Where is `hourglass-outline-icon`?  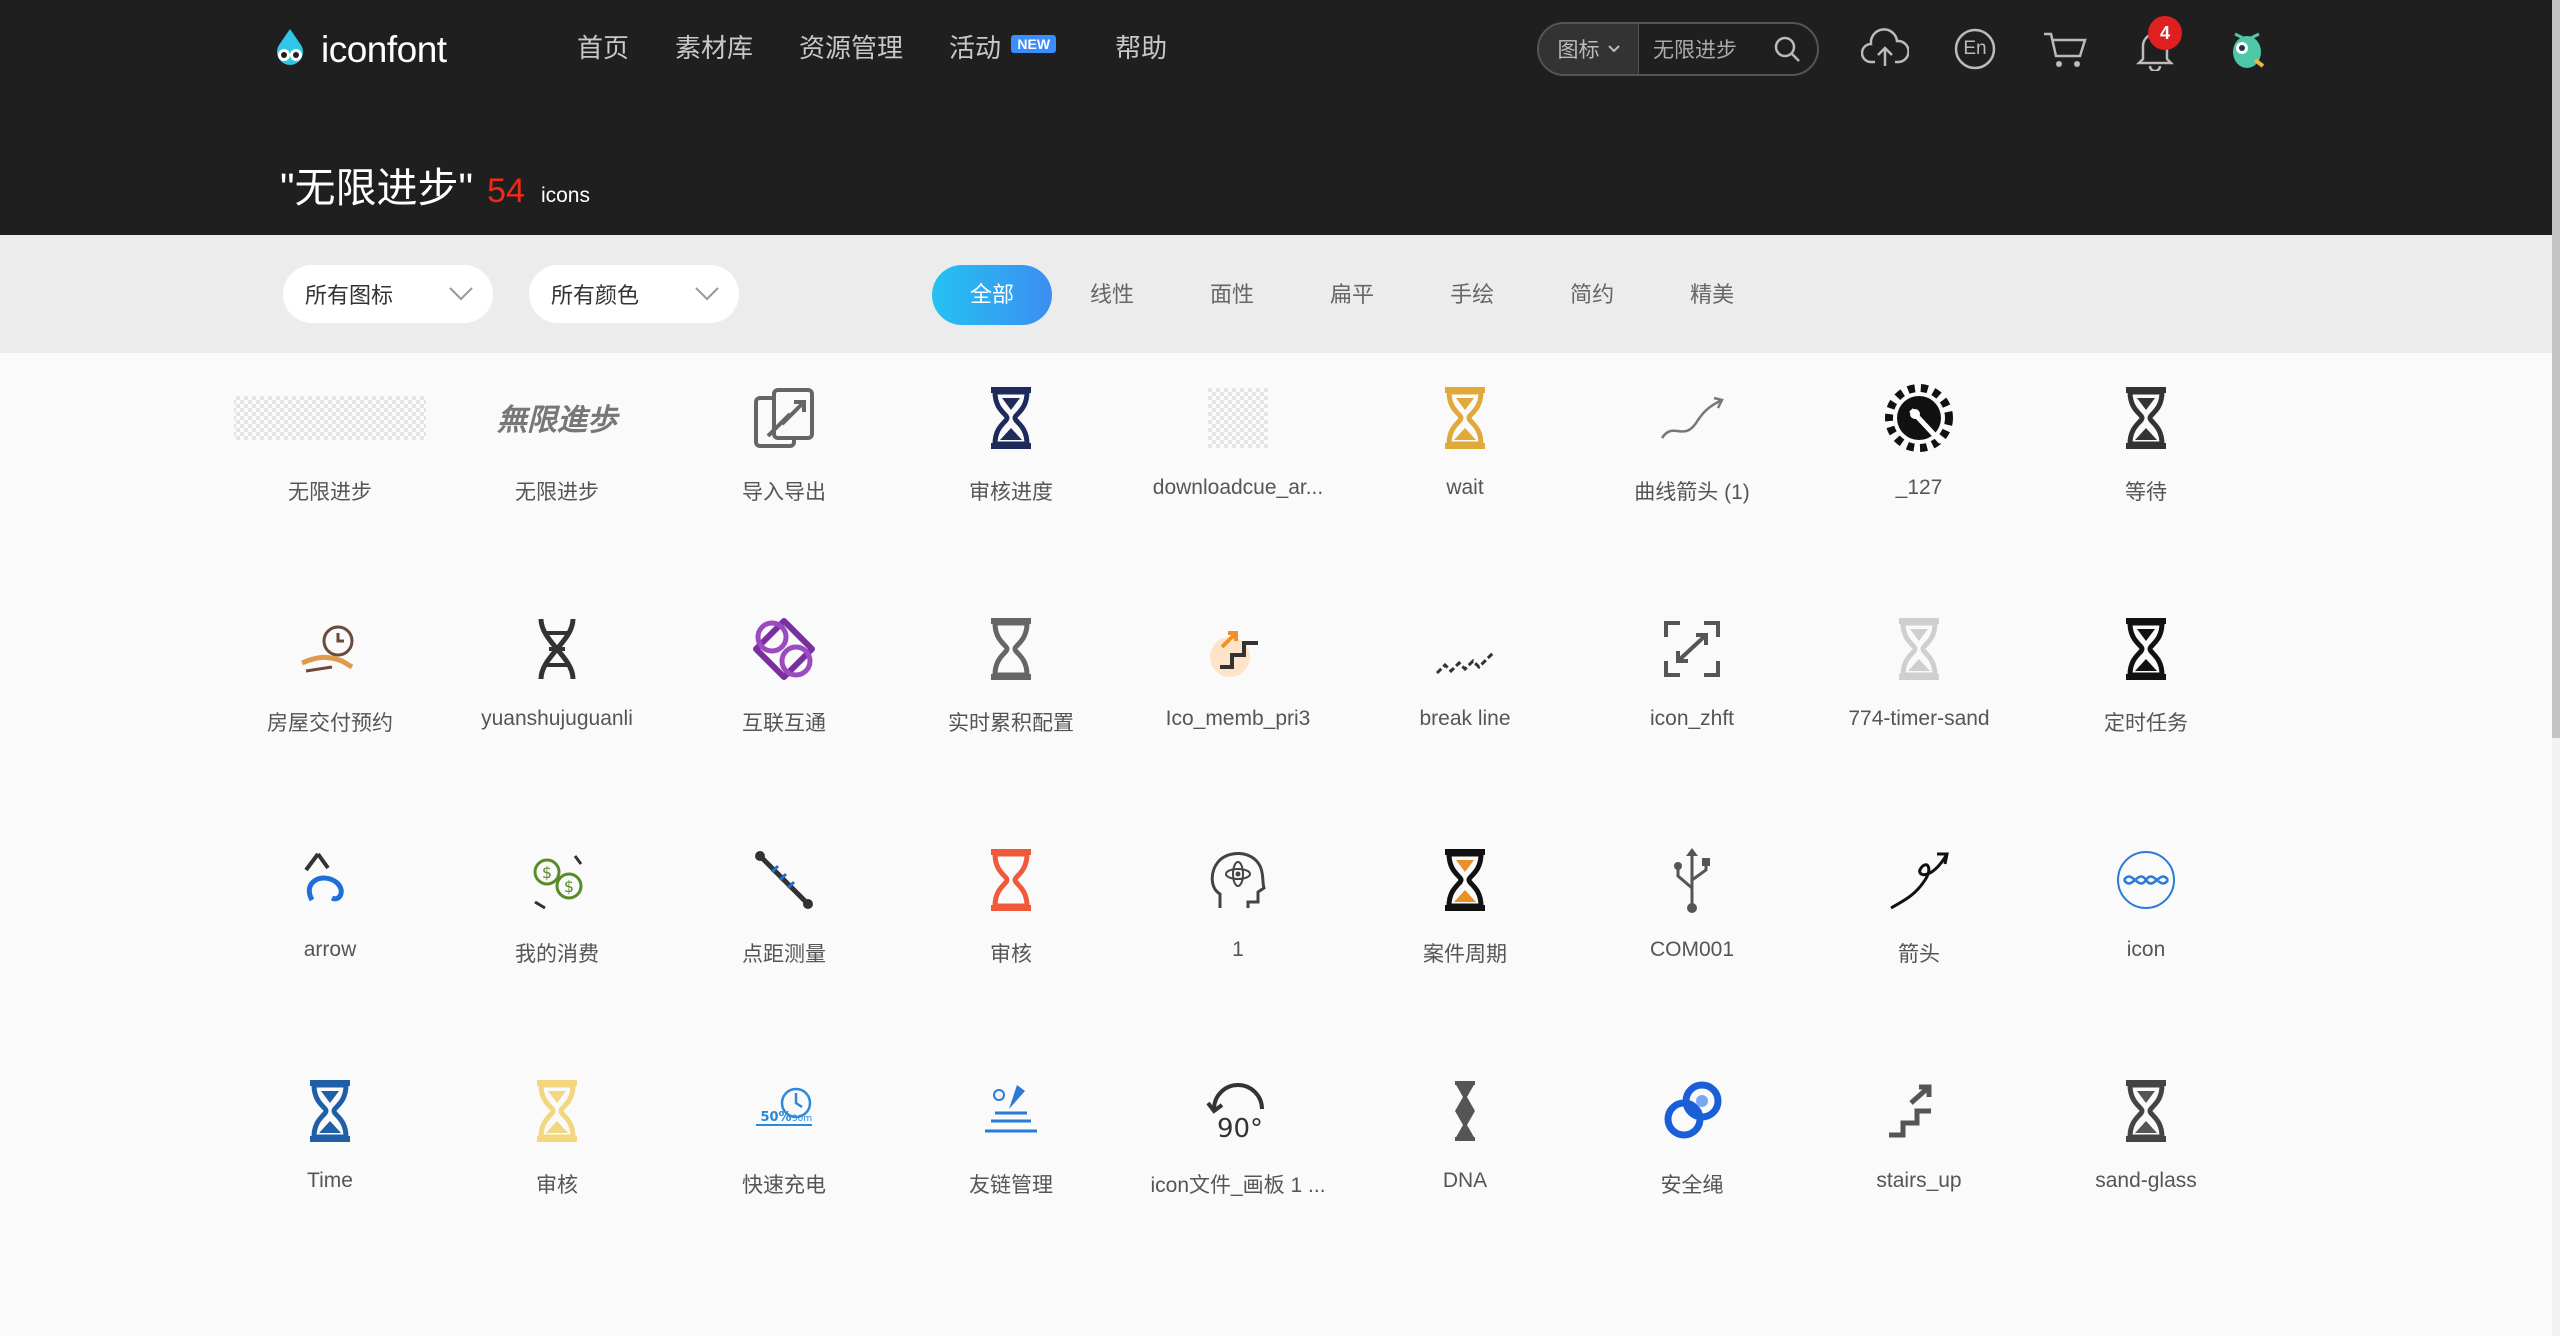
hourglass-outline-icon is located at coordinates (2146, 418).